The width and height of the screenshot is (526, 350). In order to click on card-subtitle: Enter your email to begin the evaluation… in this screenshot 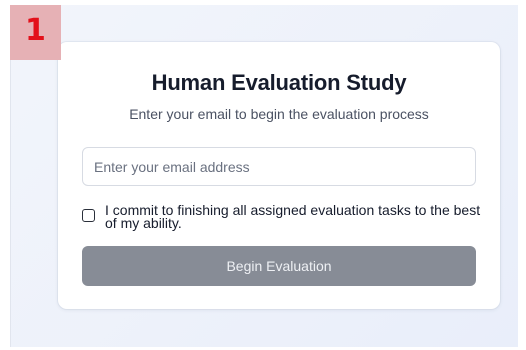, I will do `click(279, 114)`.